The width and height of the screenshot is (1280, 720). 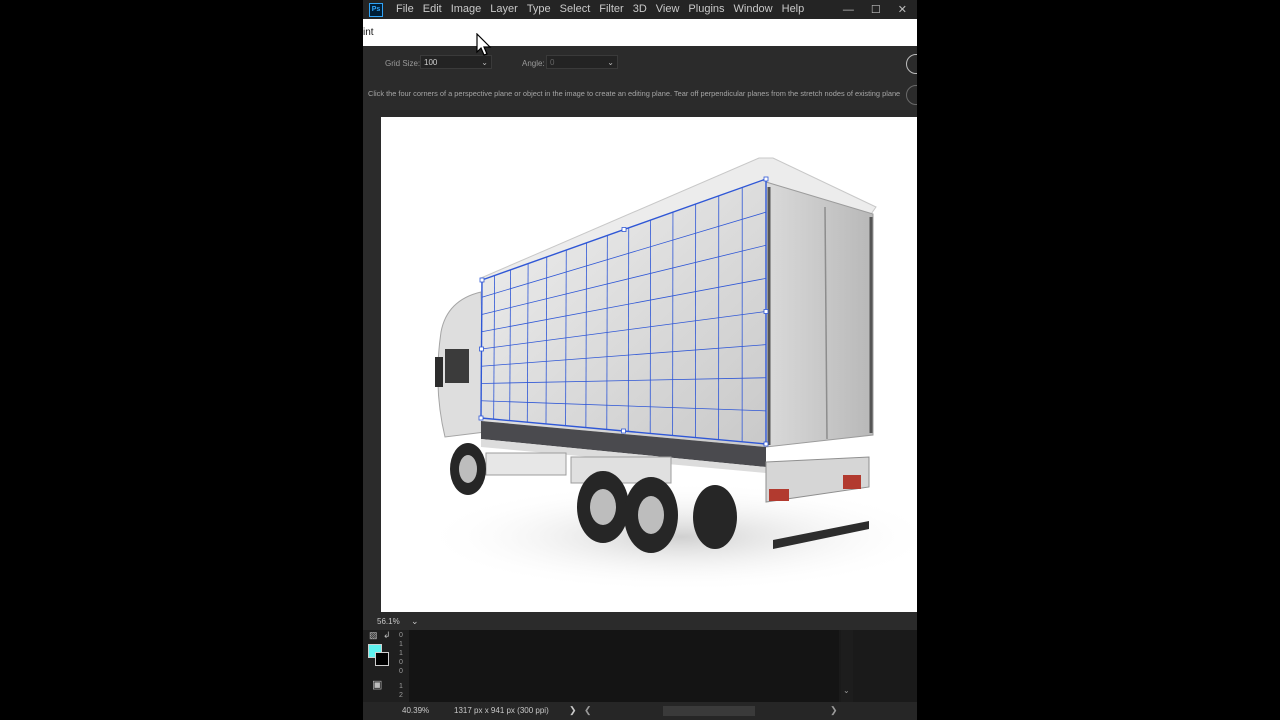 What do you see at coordinates (552, 62) in the screenshot?
I see `angle-value: 0` at bounding box center [552, 62].